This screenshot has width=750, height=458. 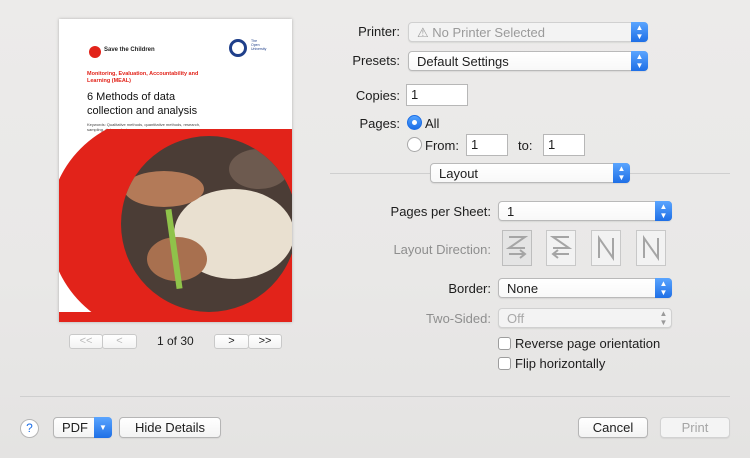 I want to click on direction-s-icon, so click(x=561, y=247).